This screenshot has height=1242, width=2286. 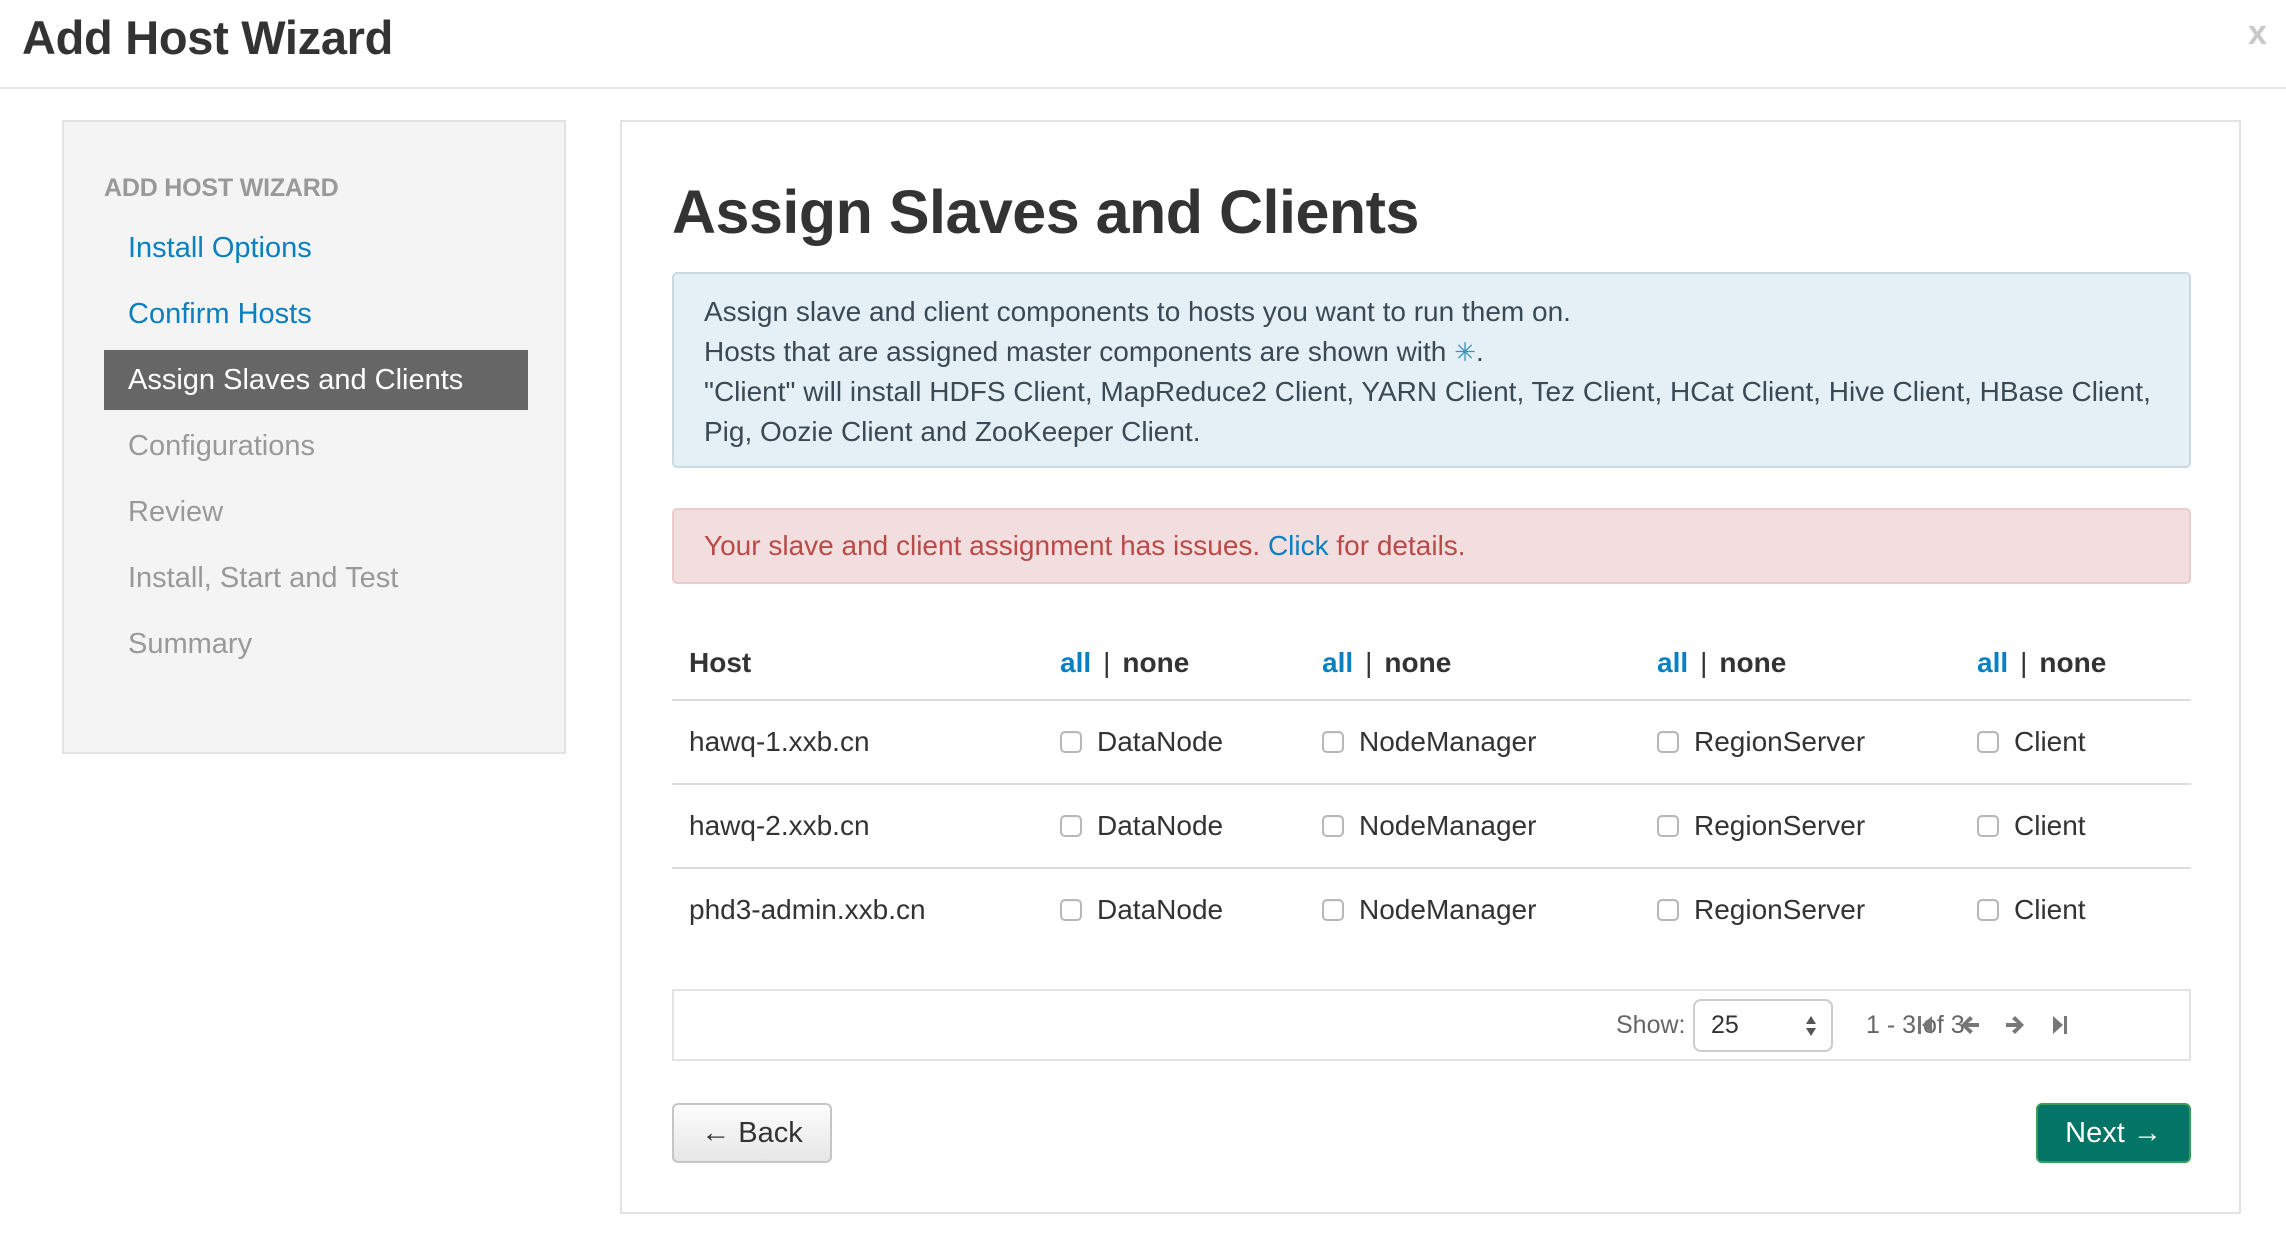 What do you see at coordinates (176, 512) in the screenshot?
I see `sidebar-item-review: Review` at bounding box center [176, 512].